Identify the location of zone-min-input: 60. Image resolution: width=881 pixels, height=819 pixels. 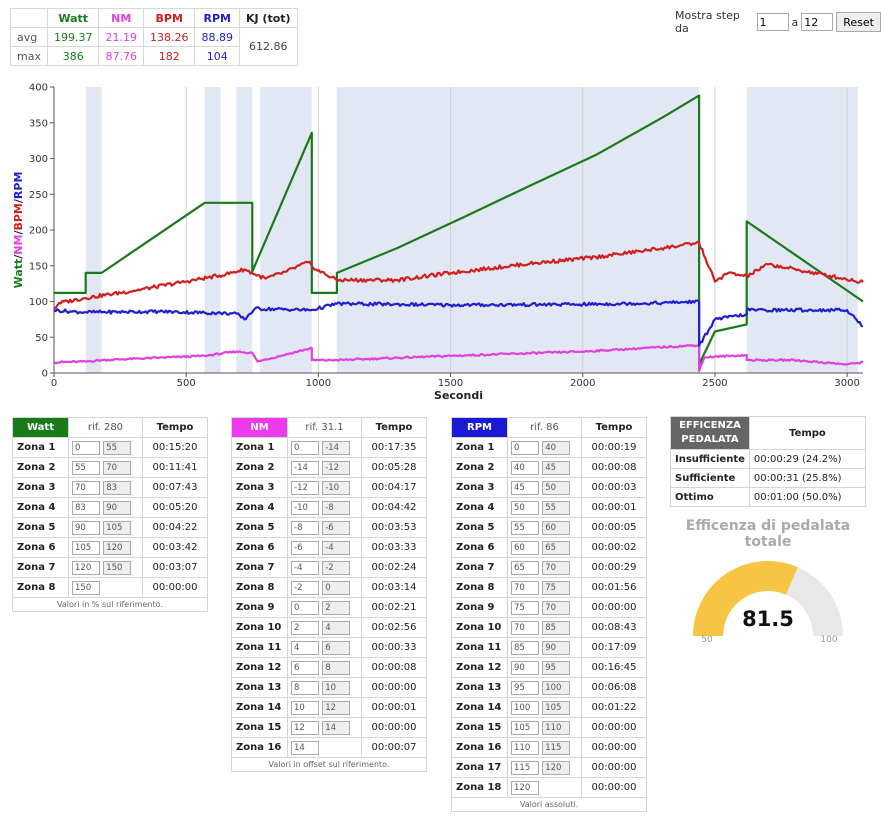
(525, 547).